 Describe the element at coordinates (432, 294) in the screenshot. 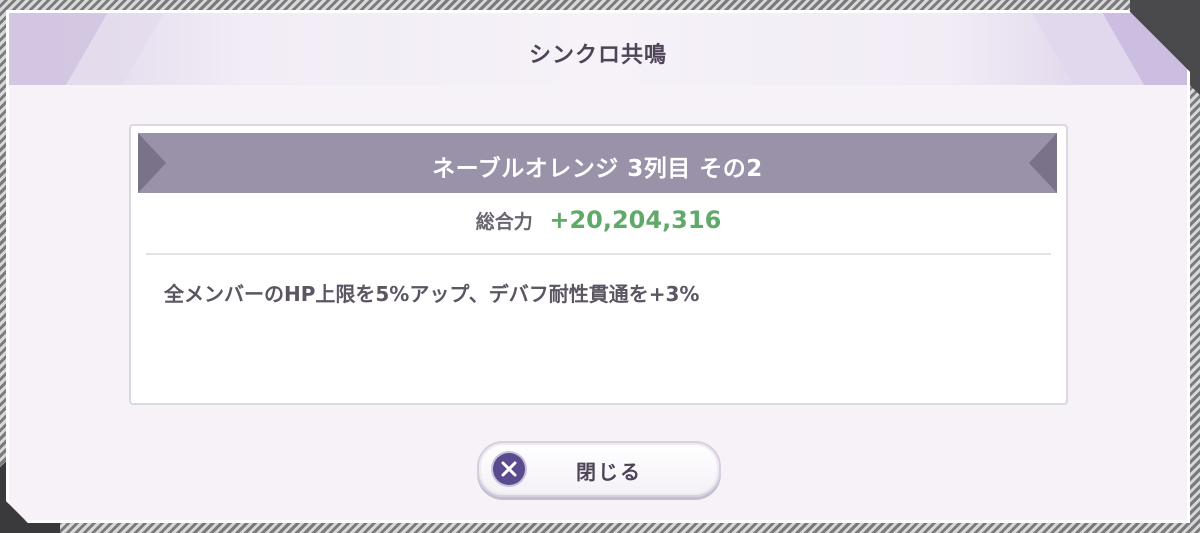

I see `effect-description: 全メンバーのHP上限を5%アップ、デバフ耐性貫通を+3%` at that location.